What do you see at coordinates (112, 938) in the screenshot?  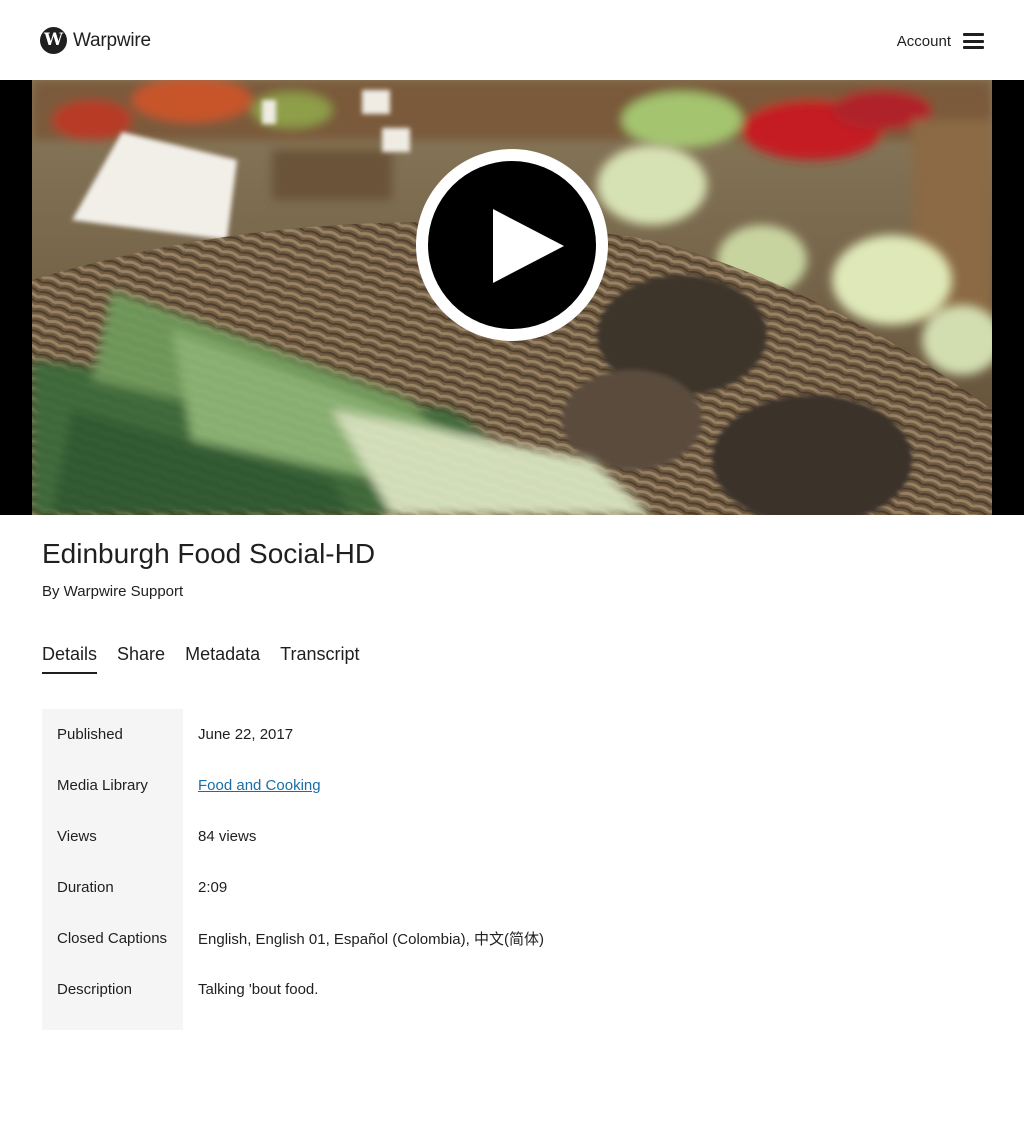 I see `detail-label: Closed Captions` at bounding box center [112, 938].